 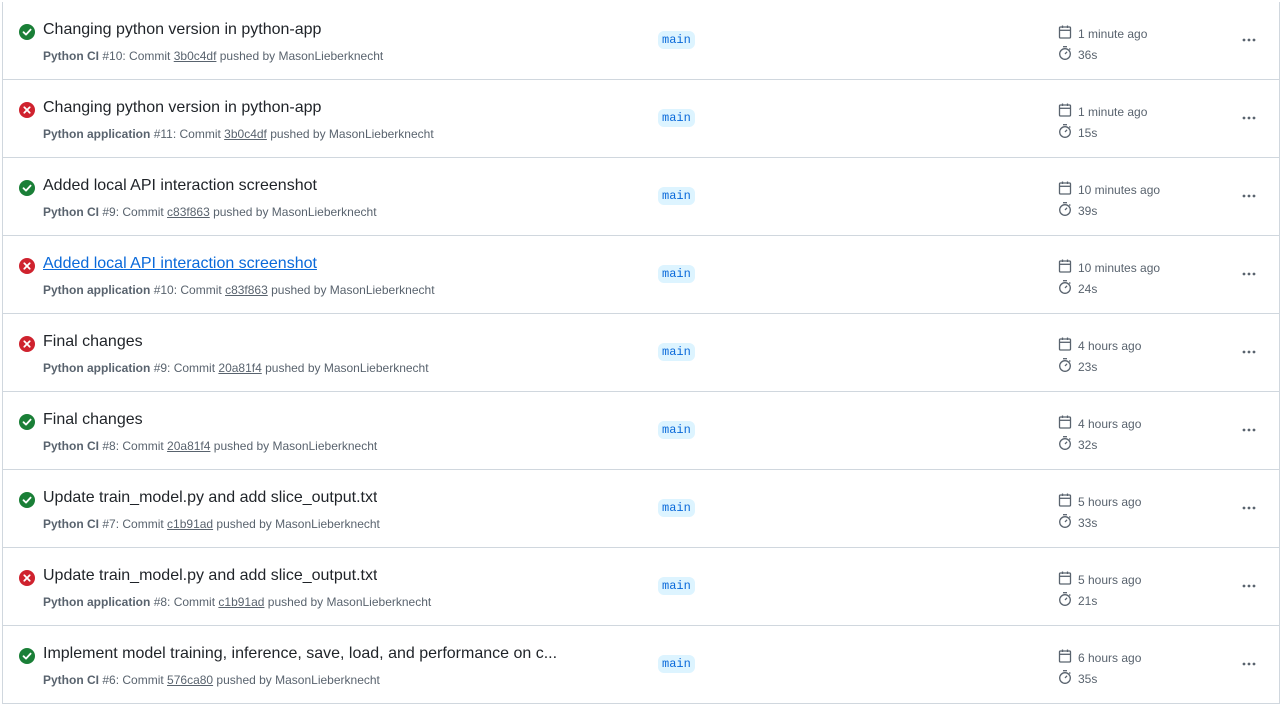 What do you see at coordinates (1088, 210) in the screenshot?
I see `run-duration: 39s` at bounding box center [1088, 210].